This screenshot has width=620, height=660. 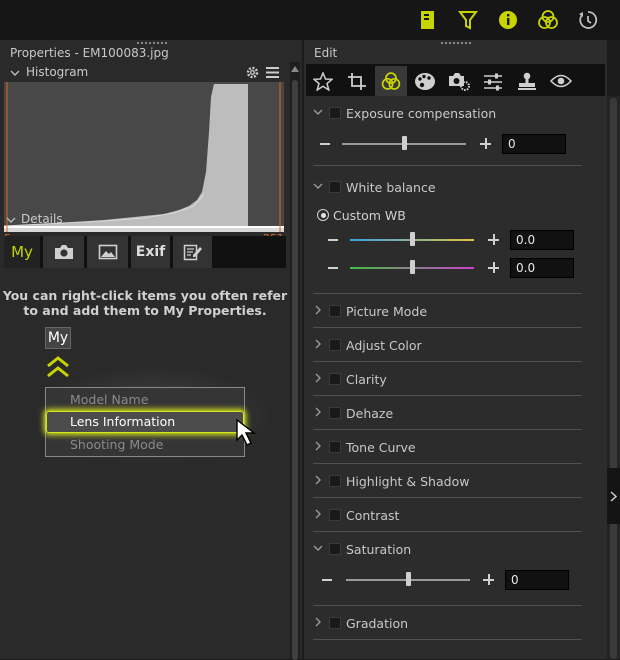 What do you see at coordinates (508, 20) in the screenshot?
I see `info-icon` at bounding box center [508, 20].